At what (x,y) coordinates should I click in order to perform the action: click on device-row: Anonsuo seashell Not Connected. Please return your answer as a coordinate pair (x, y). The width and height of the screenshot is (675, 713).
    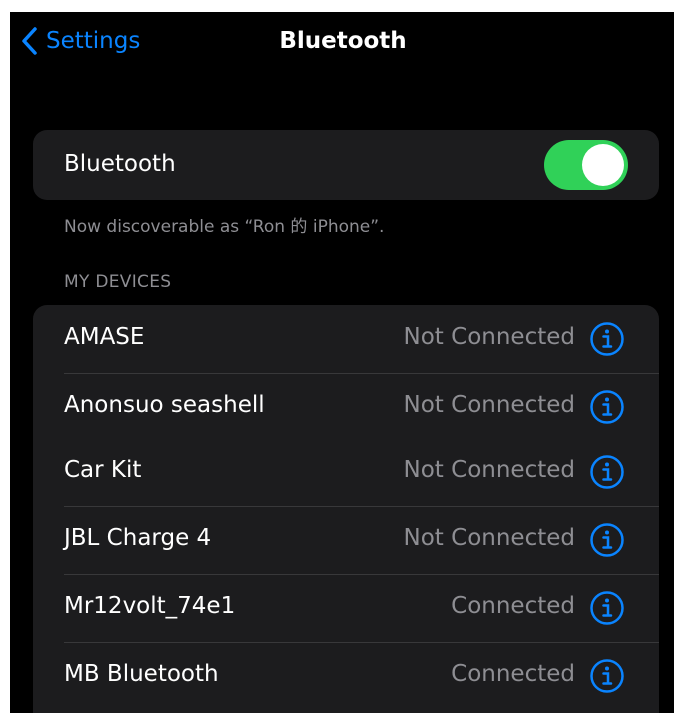
    Looking at the image, I should click on (346, 407).